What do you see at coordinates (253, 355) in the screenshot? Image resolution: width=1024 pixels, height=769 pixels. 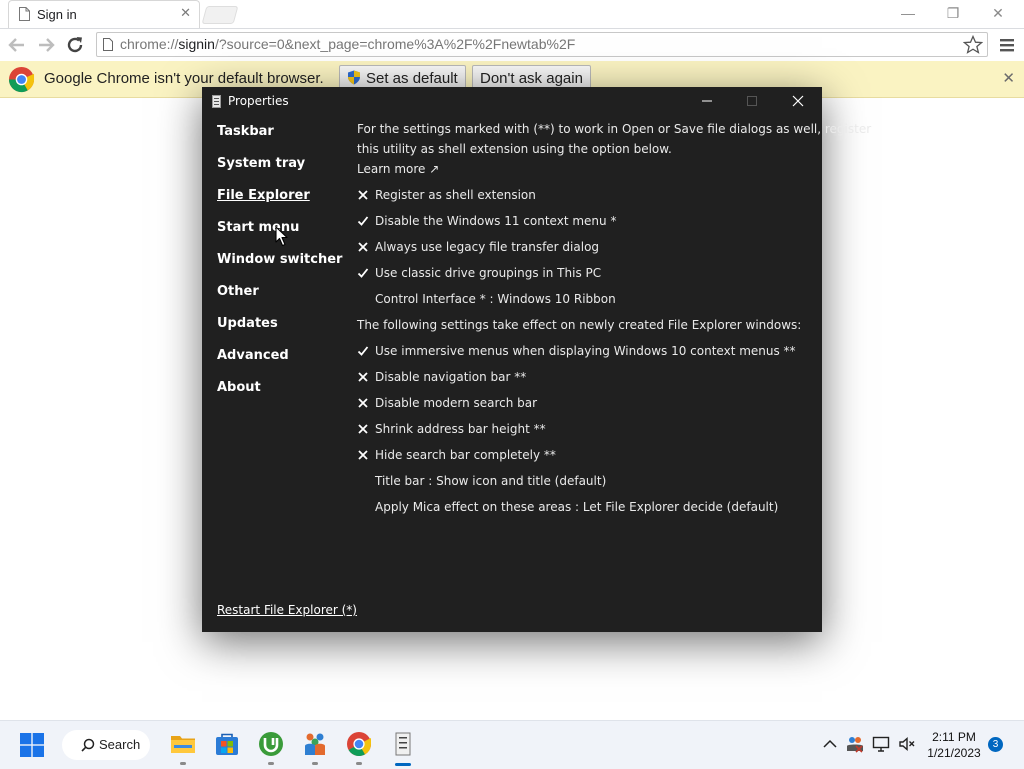 I see `nav-item-advanced: Advanced` at bounding box center [253, 355].